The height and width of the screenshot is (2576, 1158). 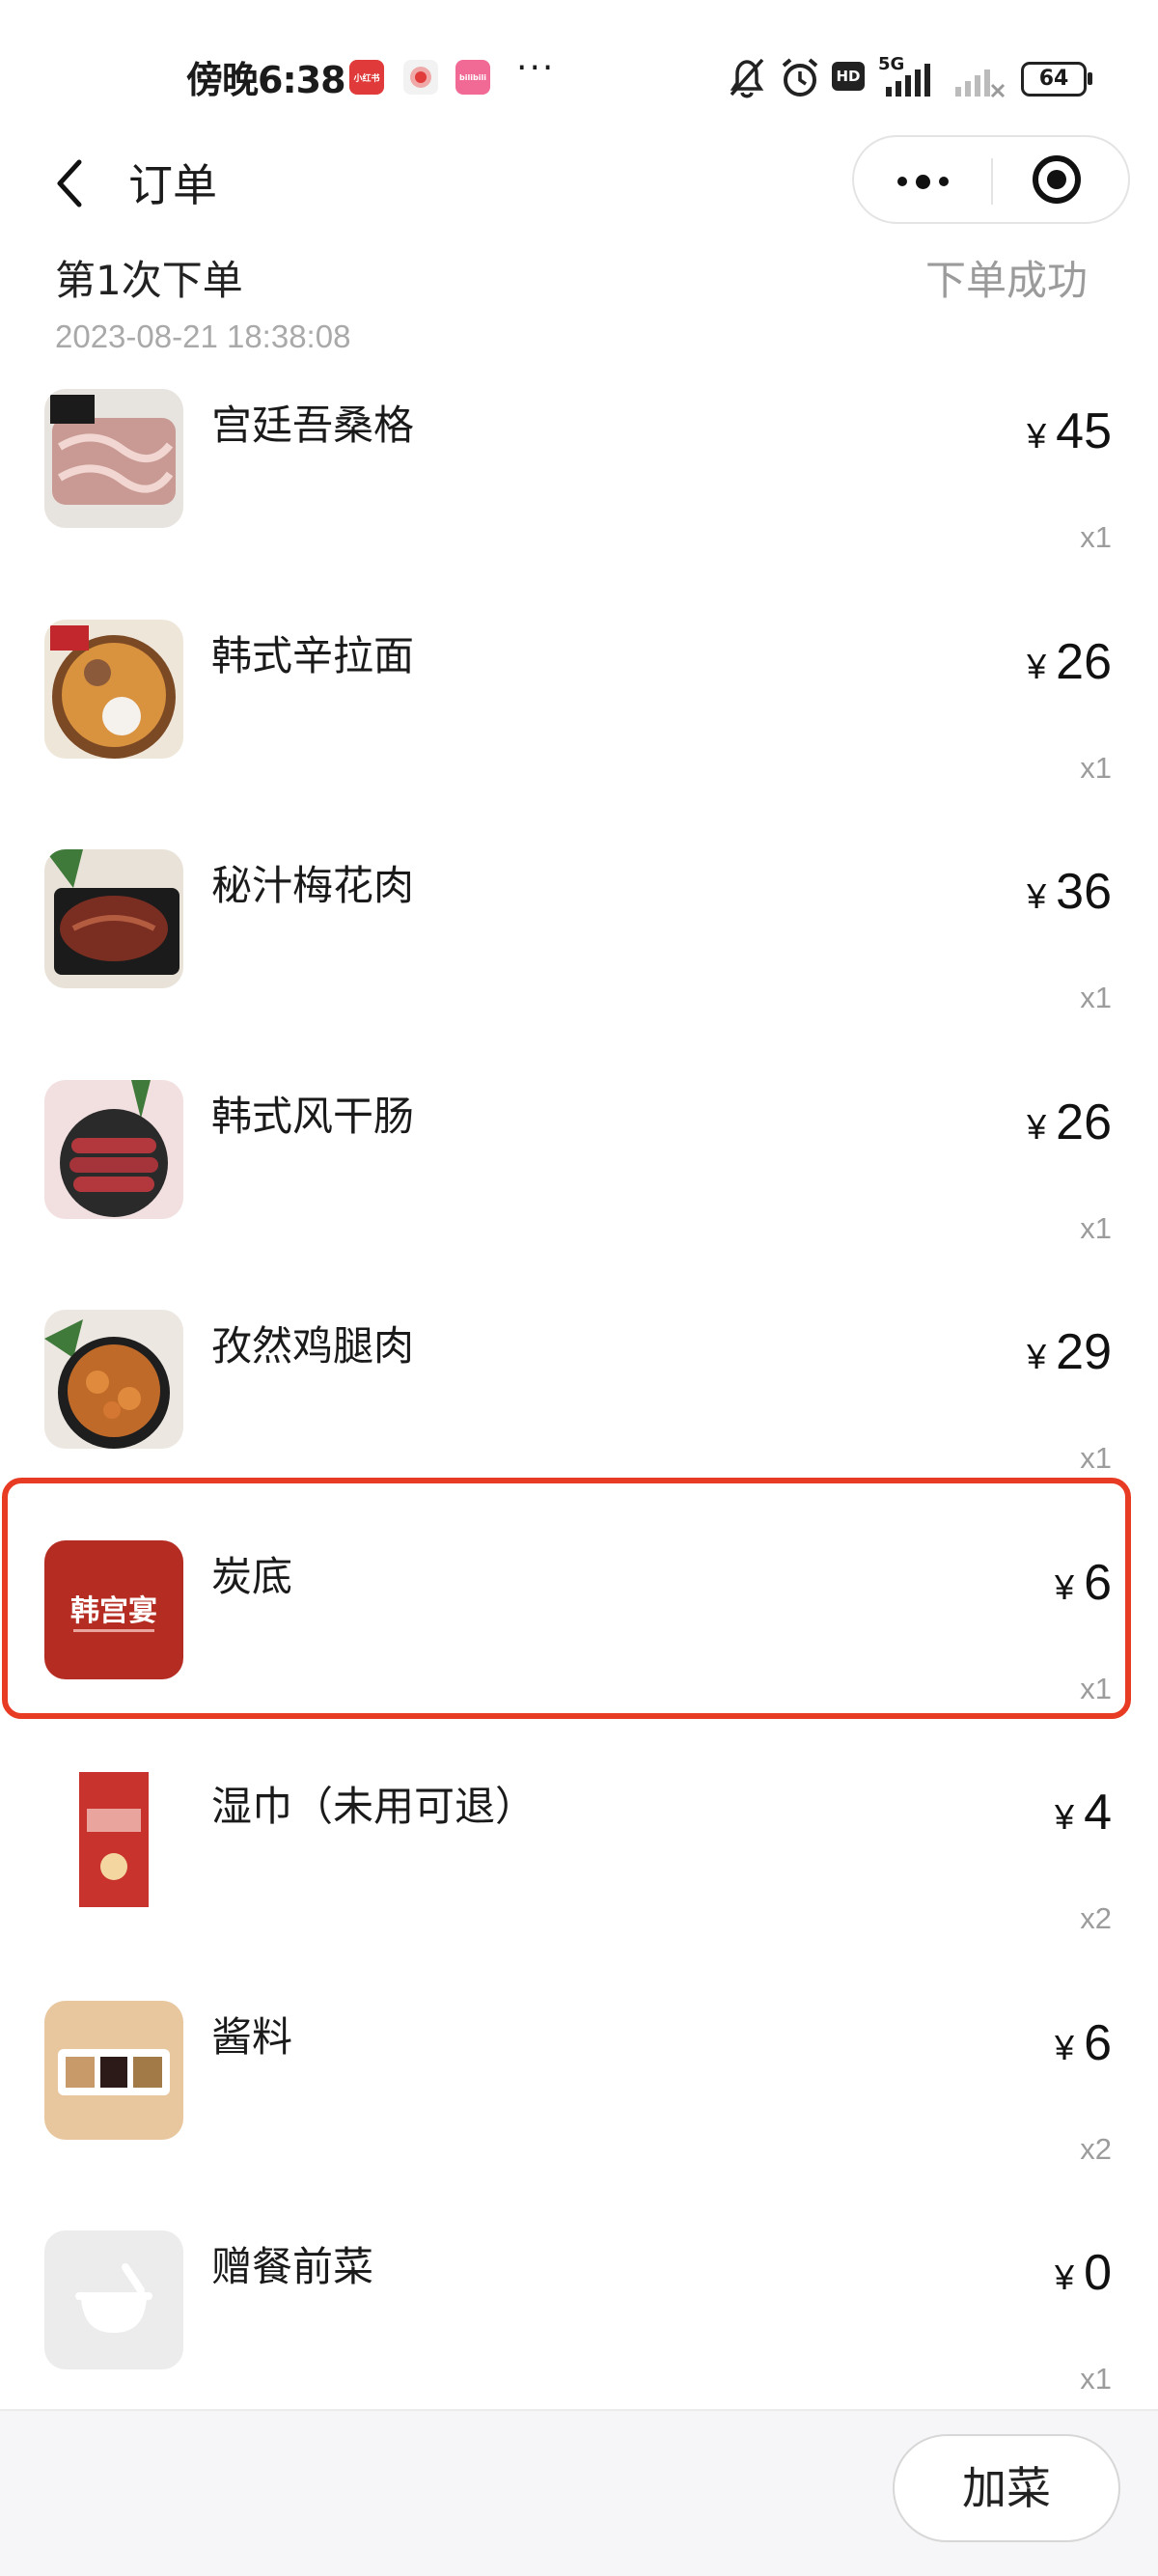 I want to click on restaurant-logo: 韩宫宴, so click(x=113, y=1611).